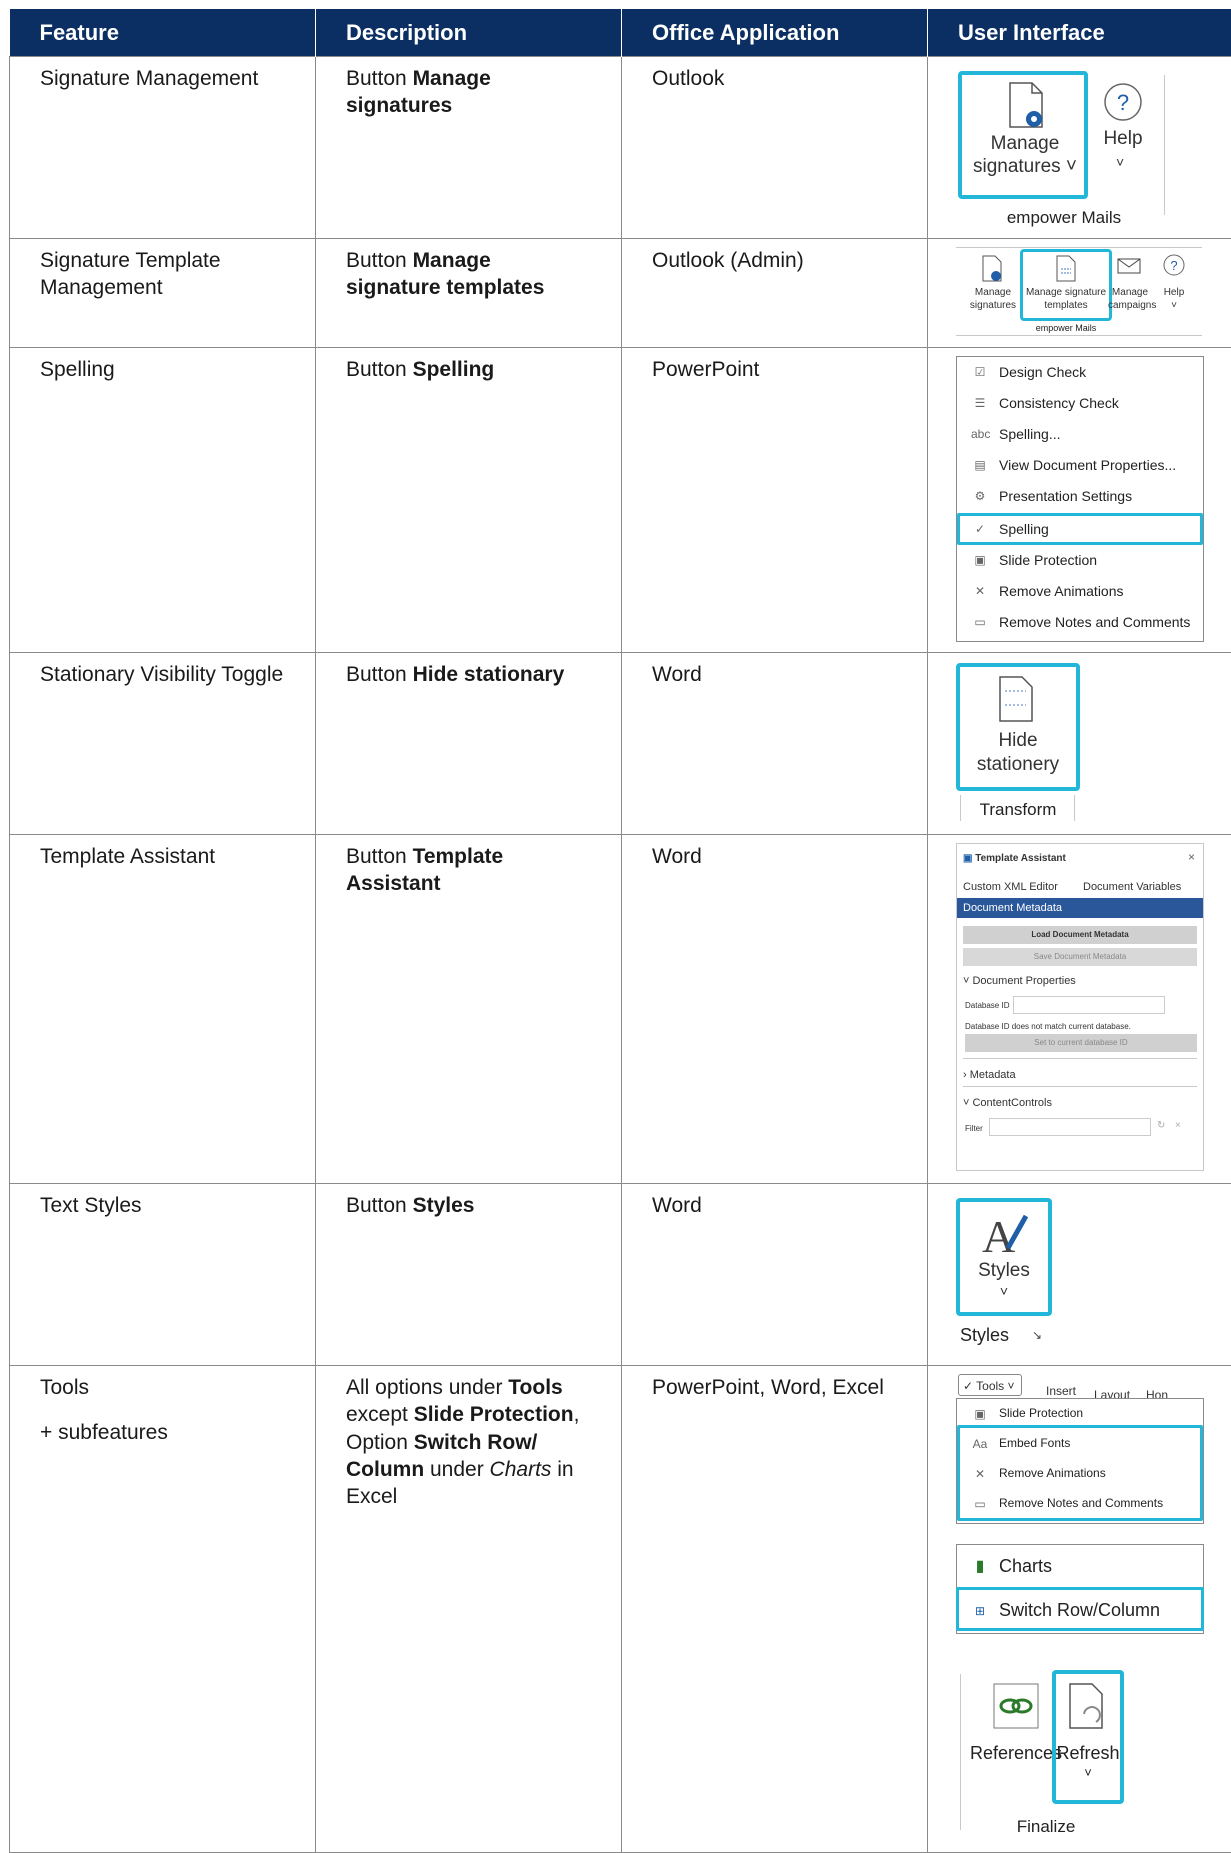 The height and width of the screenshot is (1853, 1231). Describe the element at coordinates (1018, 753) in the screenshot. I see `hide-stationery-button: Hidestationery` at that location.